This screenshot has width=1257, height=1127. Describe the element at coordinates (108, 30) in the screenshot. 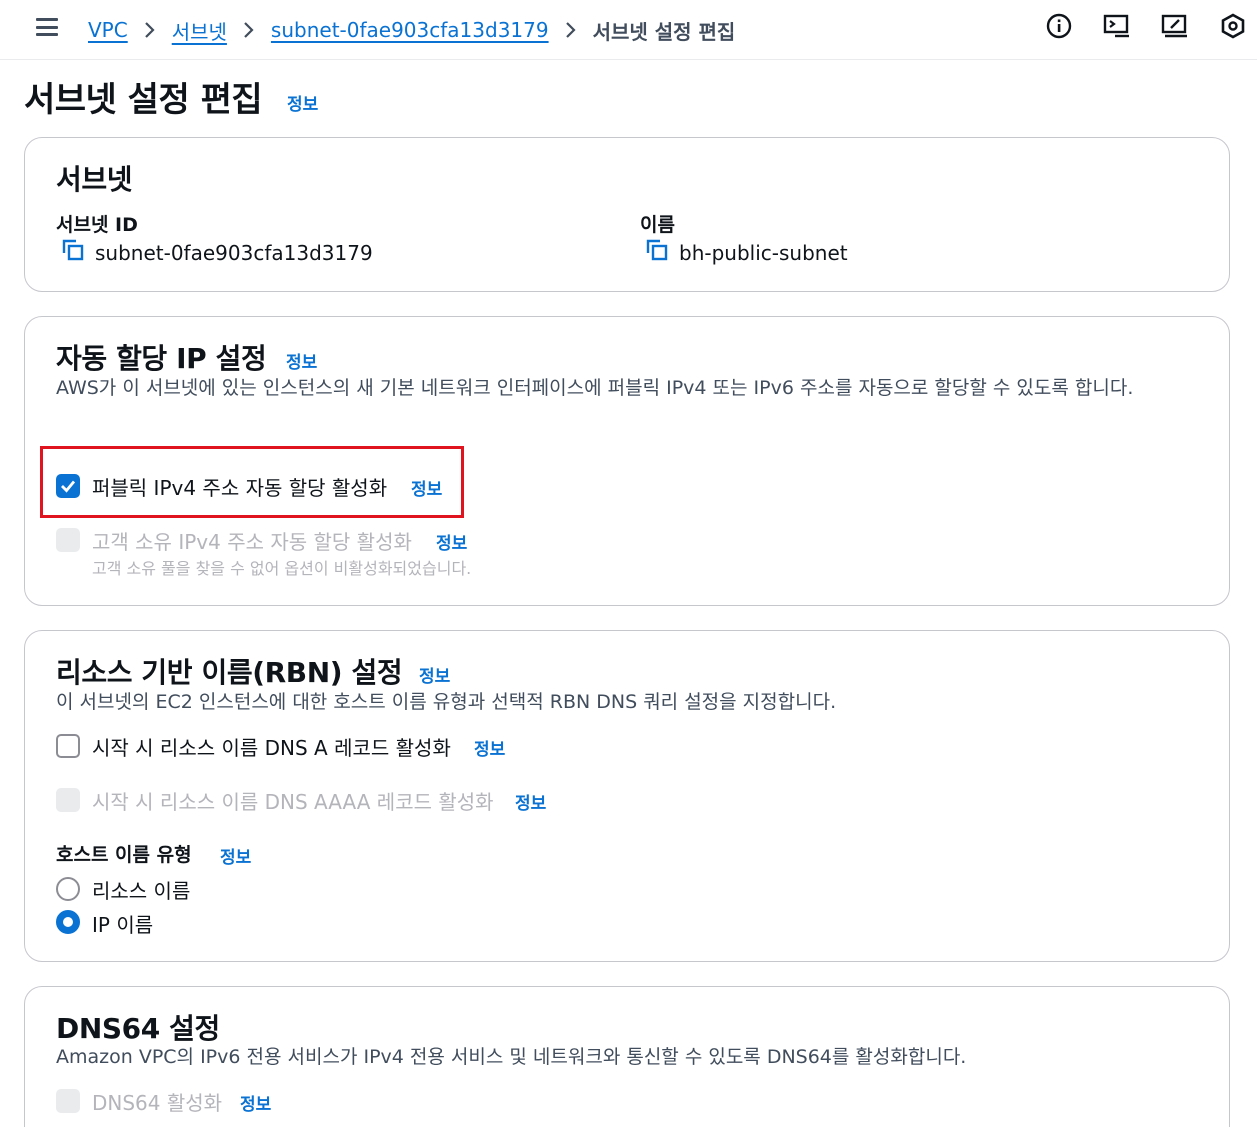

I see `breadcrumb-link-vpc: VPC` at that location.